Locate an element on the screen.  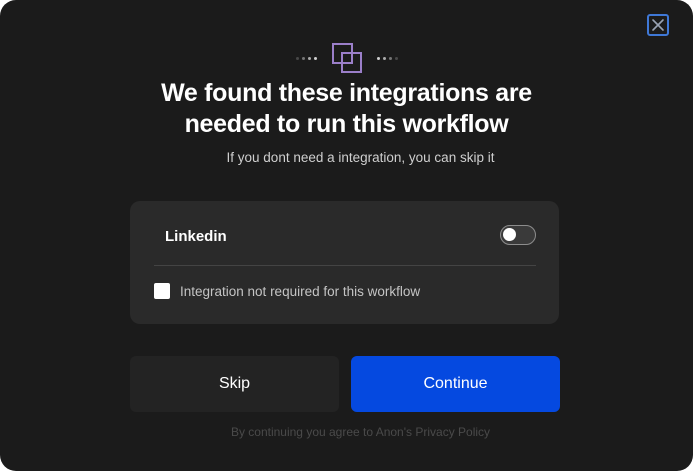
not-required-checkbox is located at coordinates (162, 291).